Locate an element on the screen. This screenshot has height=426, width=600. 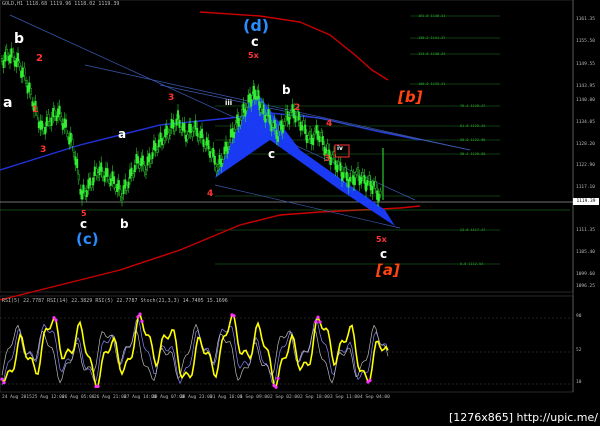
wave-label-c-circle: (c) is located at coordinates (87, 239).